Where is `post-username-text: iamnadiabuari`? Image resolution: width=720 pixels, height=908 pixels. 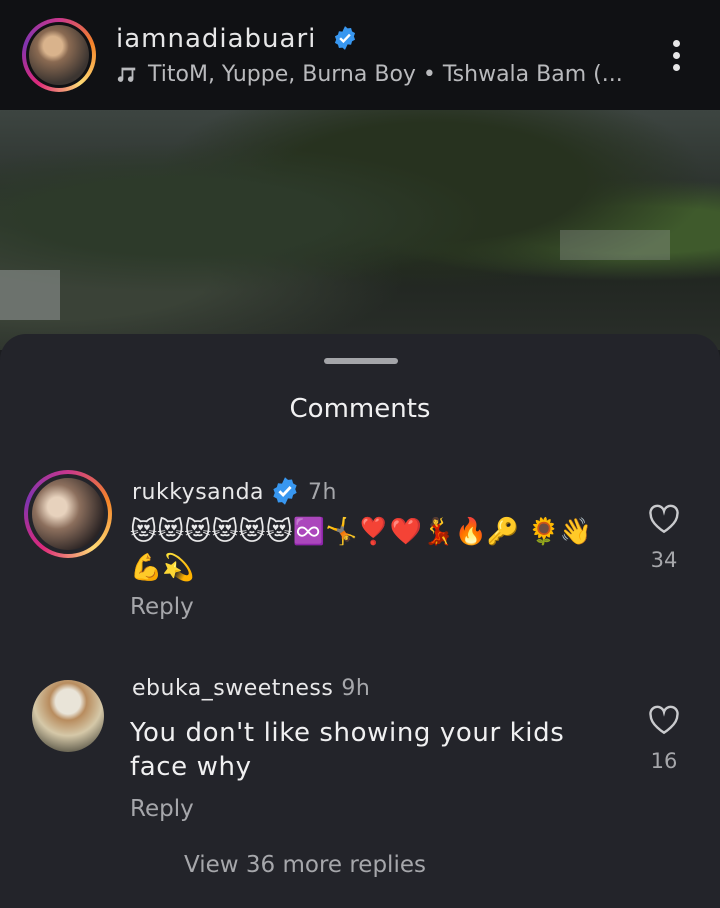
post-username-text: iamnadiabuari is located at coordinates (216, 39).